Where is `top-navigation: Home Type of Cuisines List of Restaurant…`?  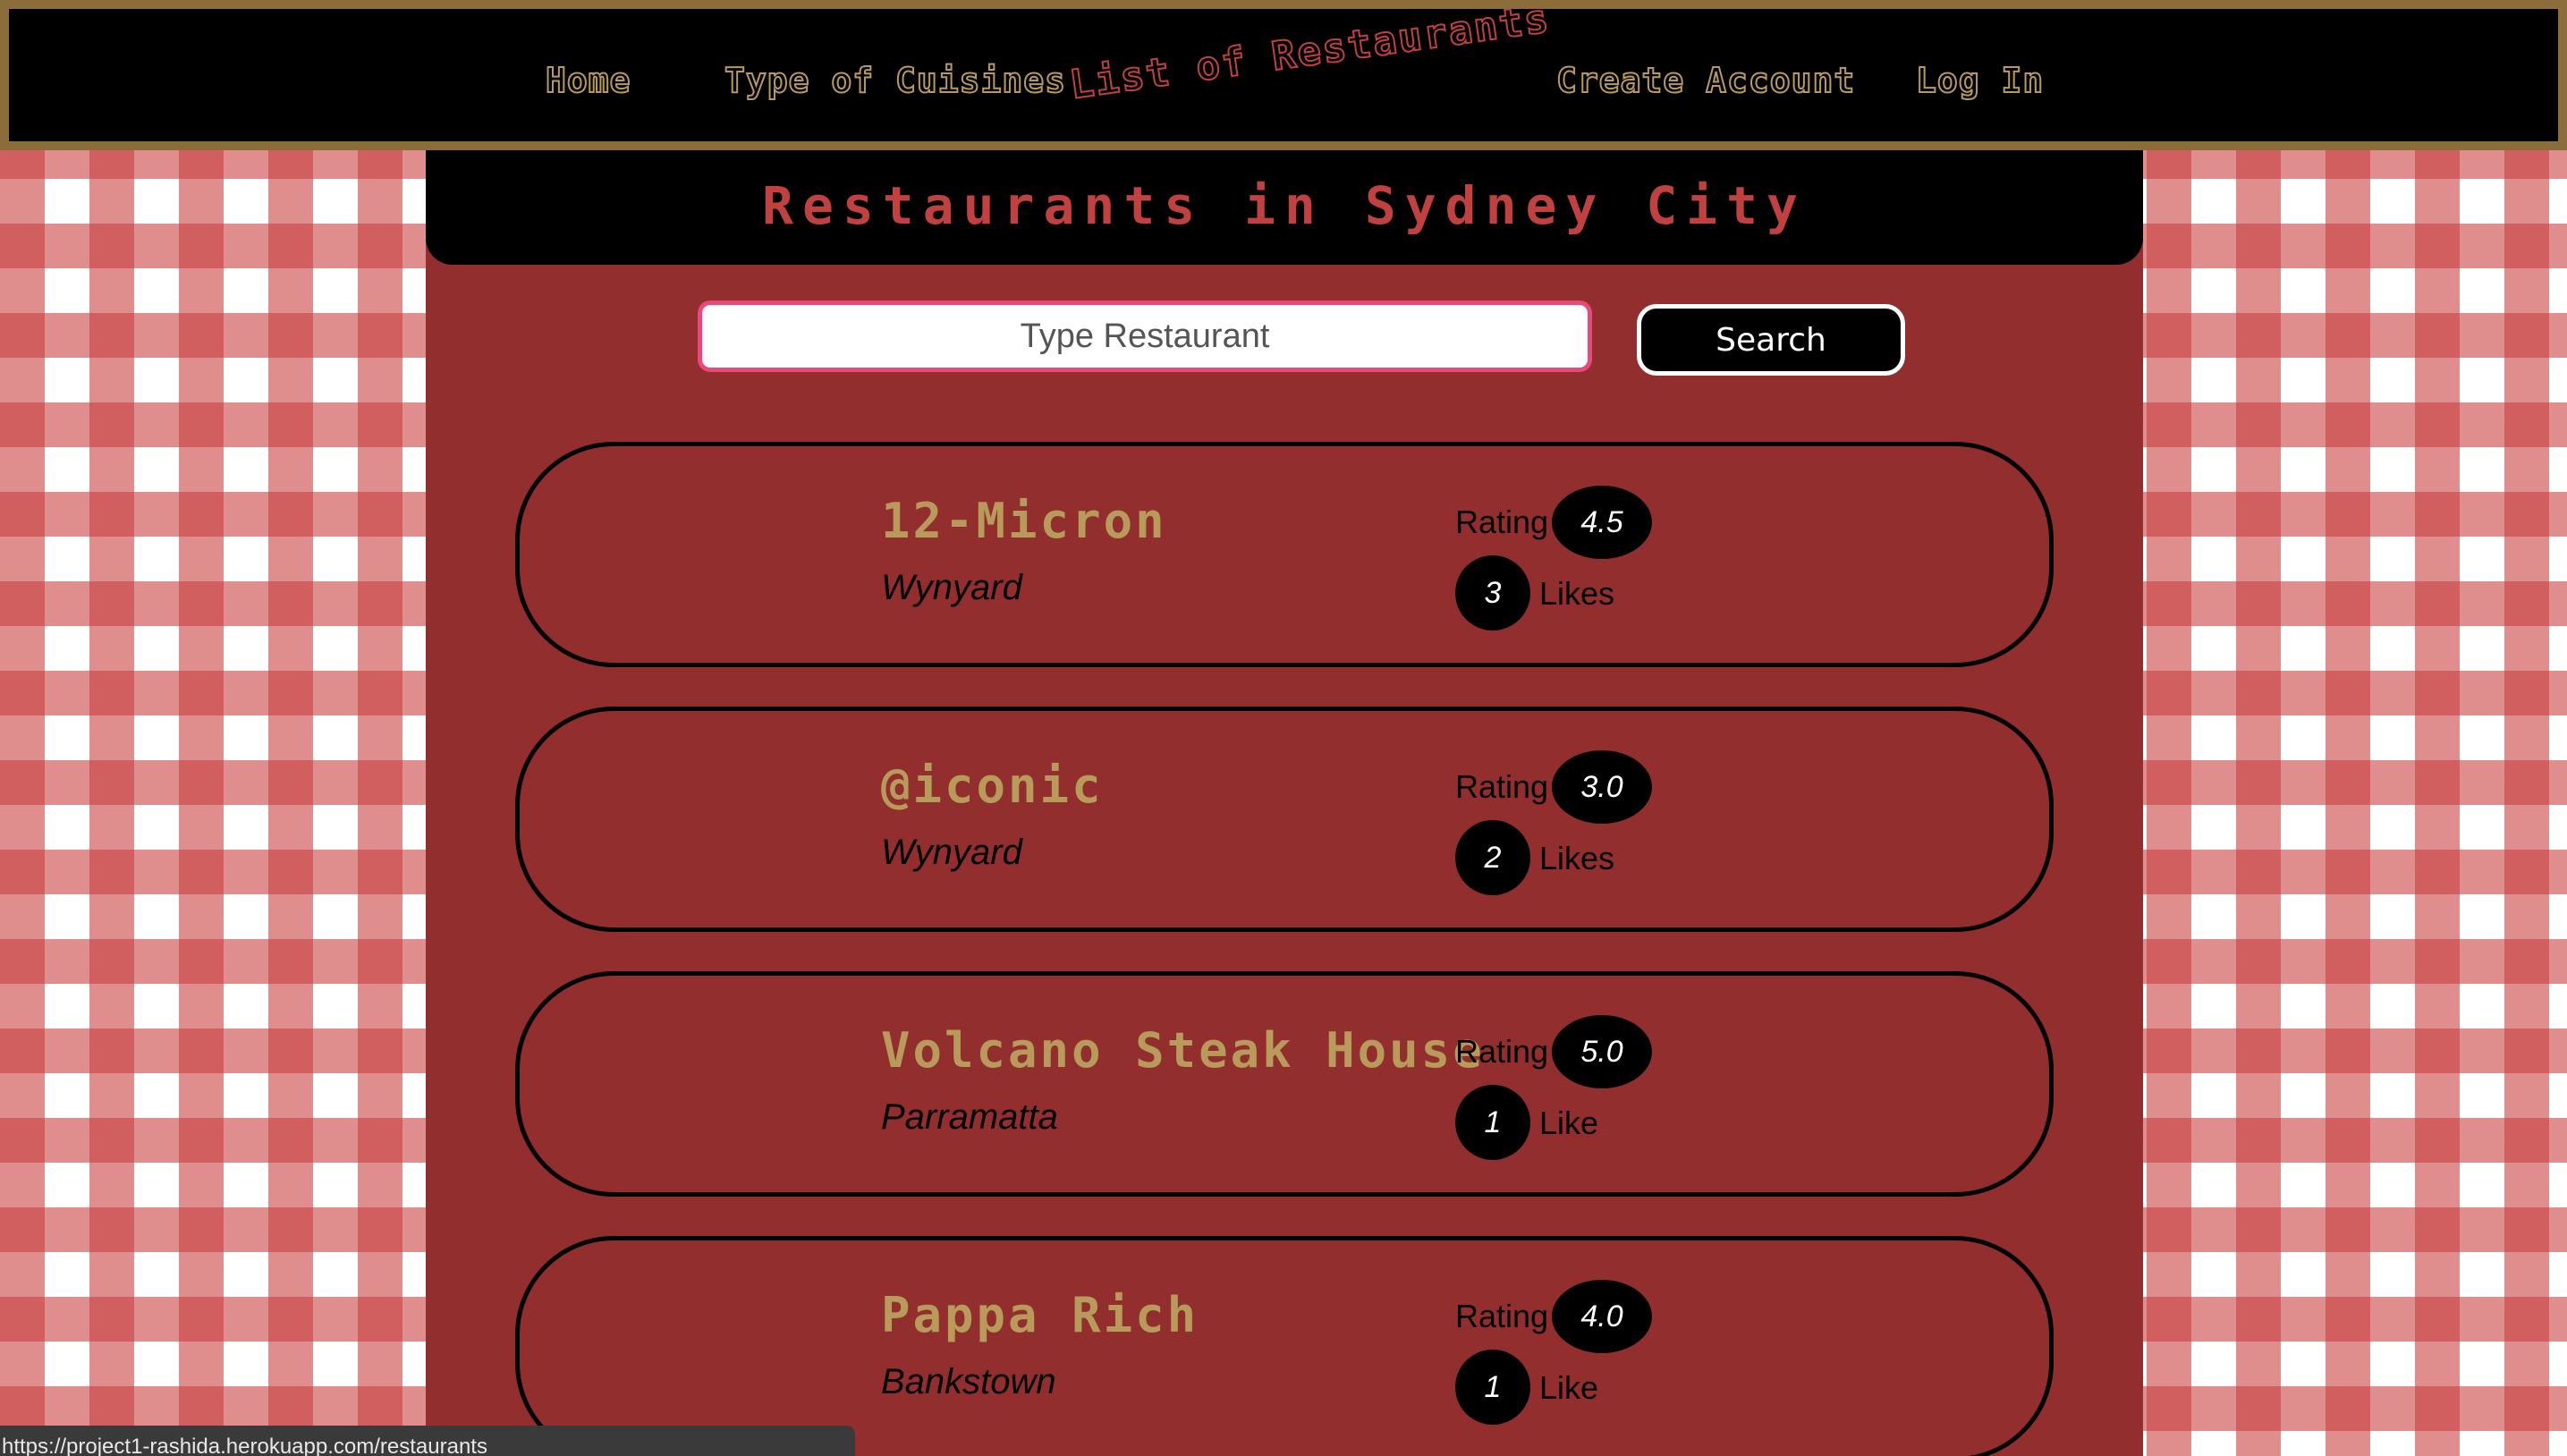 top-navigation: Home Type of Cuisines List of Restaurant… is located at coordinates (1283, 75).